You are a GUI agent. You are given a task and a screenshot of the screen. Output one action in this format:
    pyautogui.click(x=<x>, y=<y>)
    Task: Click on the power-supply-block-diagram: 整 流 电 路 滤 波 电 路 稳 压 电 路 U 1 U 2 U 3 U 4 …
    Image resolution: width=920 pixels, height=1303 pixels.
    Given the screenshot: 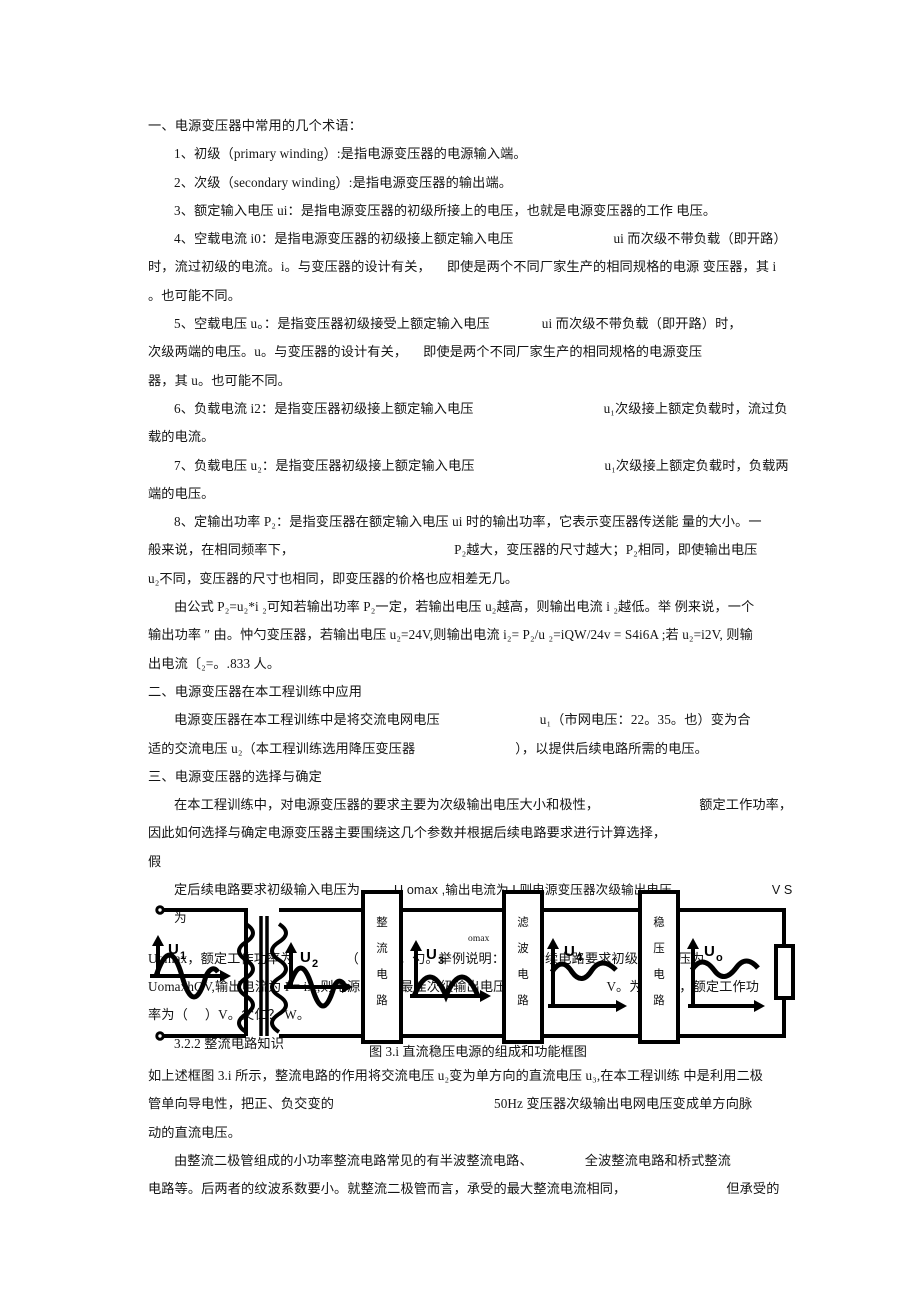 What is the action you would take?
    pyautogui.click(x=478, y=964)
    